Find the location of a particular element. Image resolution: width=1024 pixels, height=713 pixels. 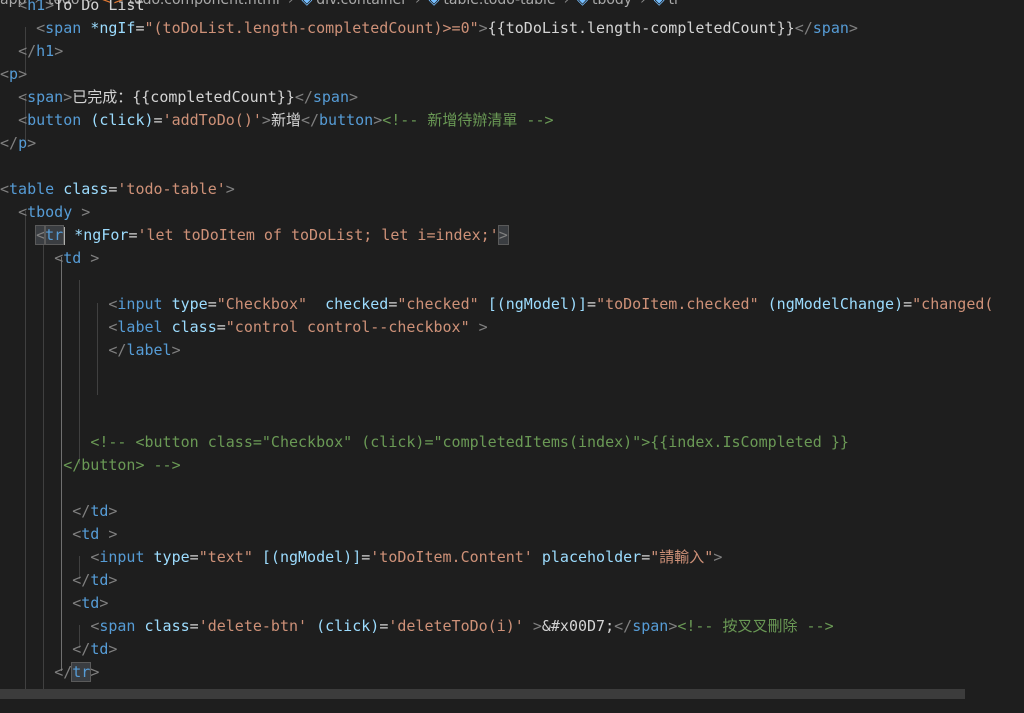

horizontal-scrollbar is located at coordinates (482, 694).